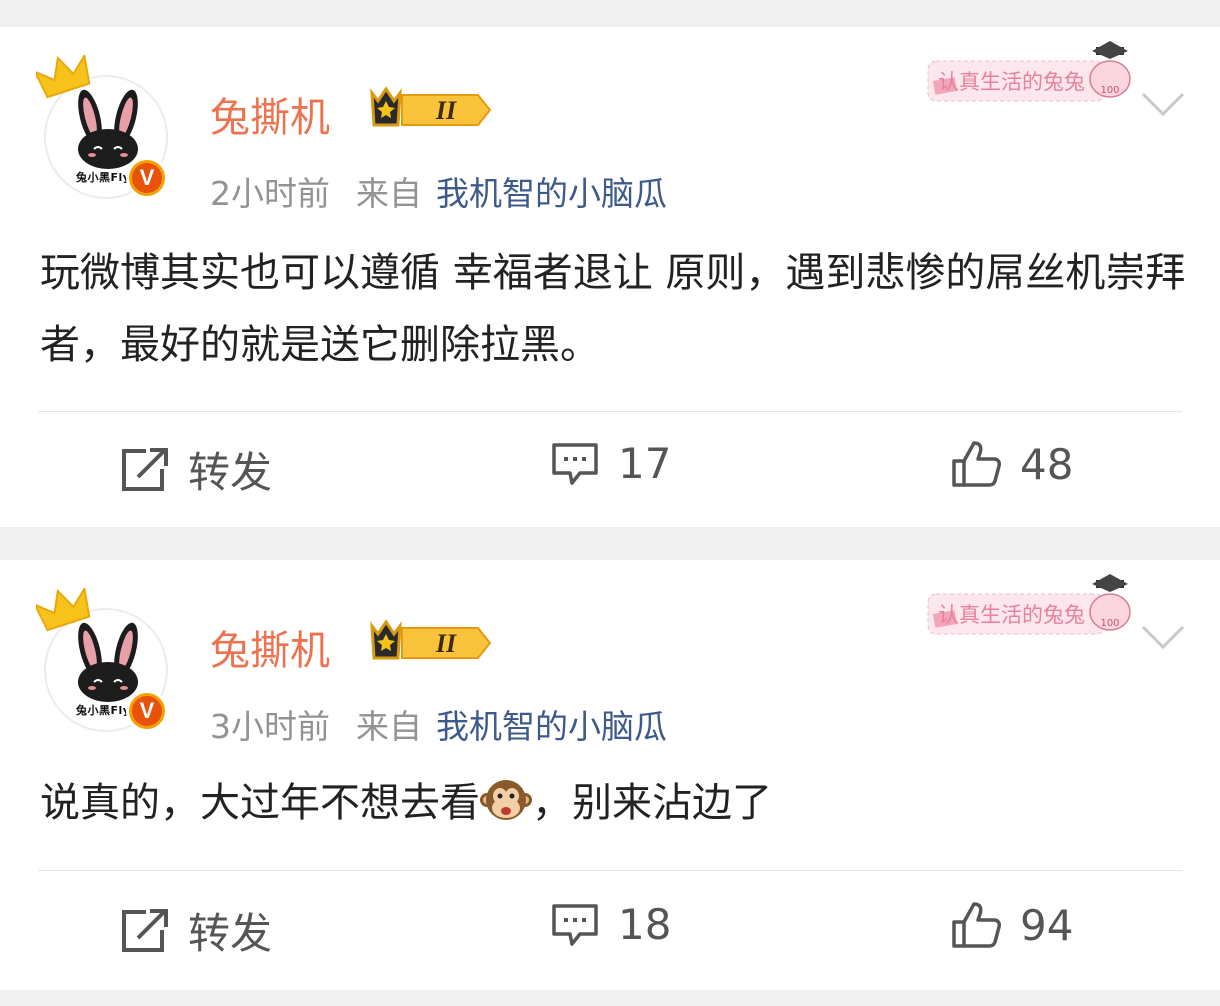 The width and height of the screenshot is (1220, 1006). What do you see at coordinates (610, 463) in the screenshot?
I see `comment-button: 17` at bounding box center [610, 463].